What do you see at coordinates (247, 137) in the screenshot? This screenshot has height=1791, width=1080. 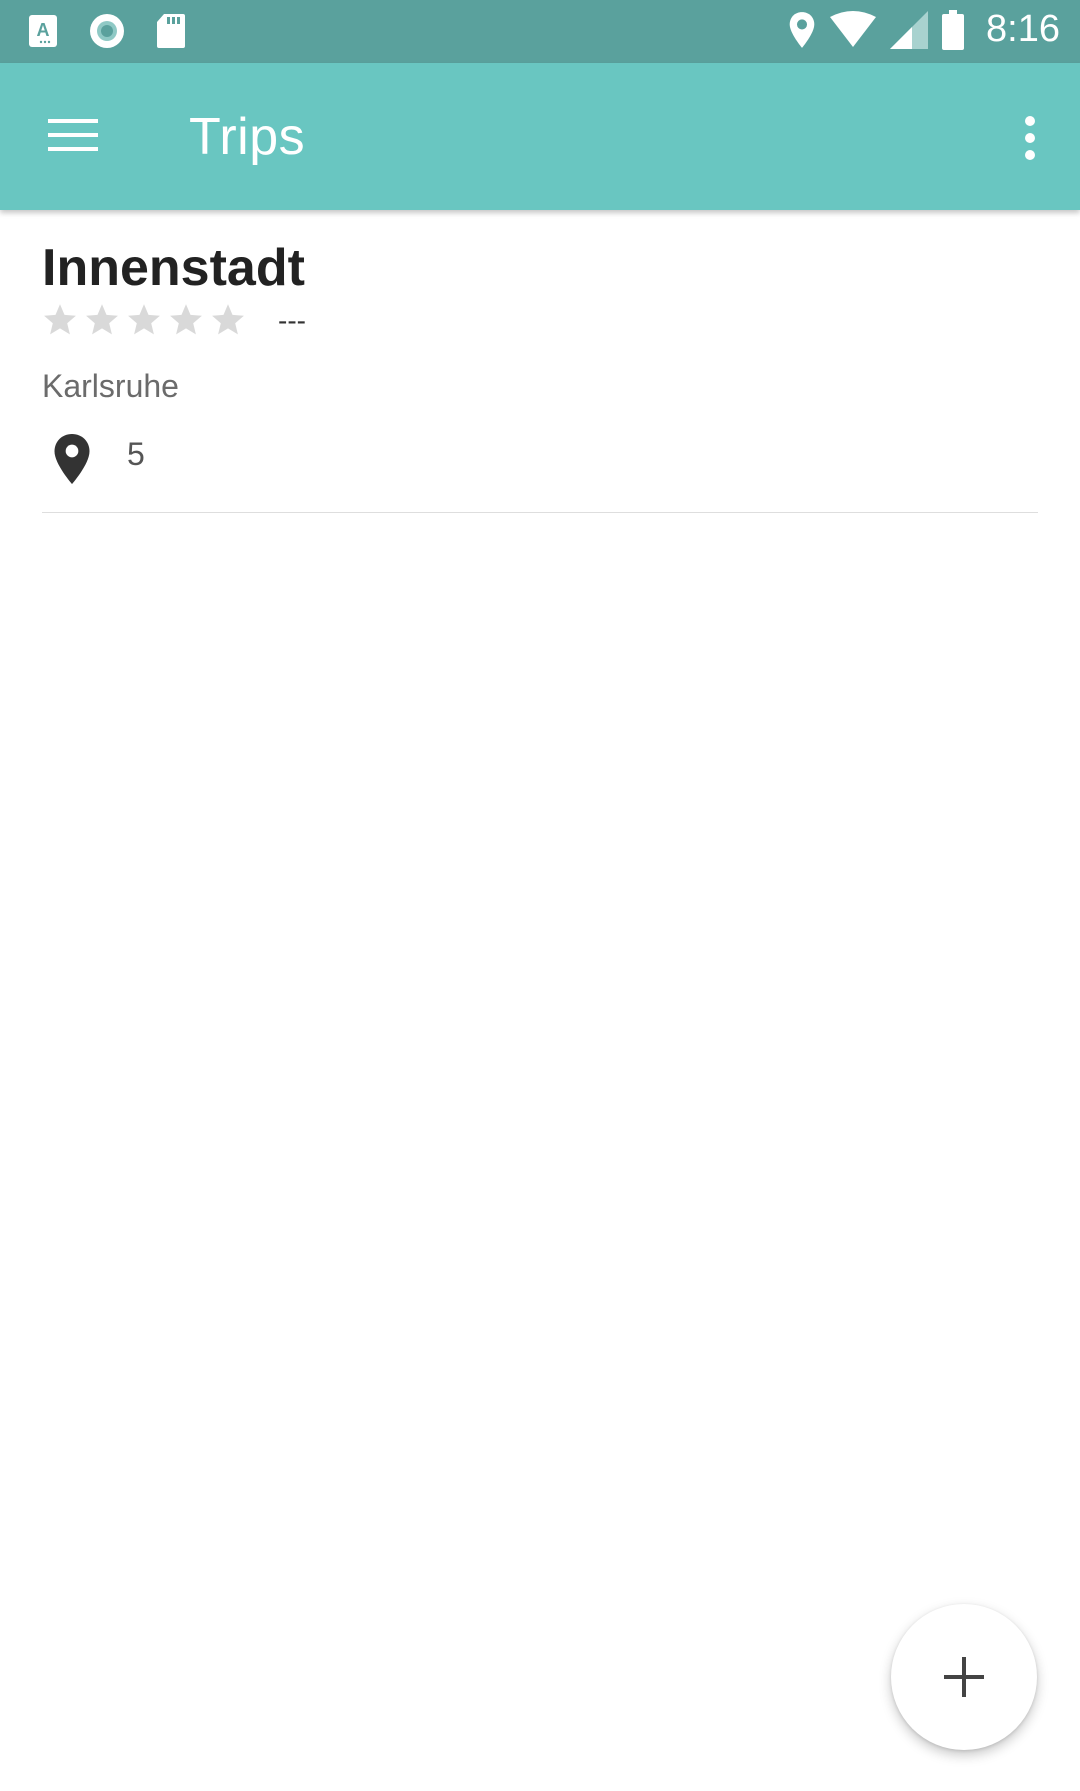 I see `page-title: Trips` at bounding box center [247, 137].